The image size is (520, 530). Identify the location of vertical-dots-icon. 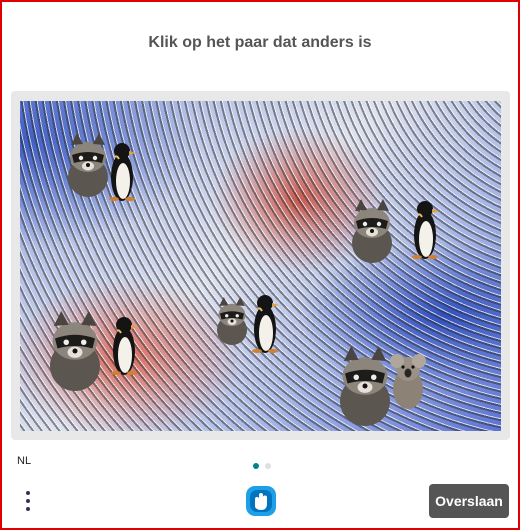
(28, 503).